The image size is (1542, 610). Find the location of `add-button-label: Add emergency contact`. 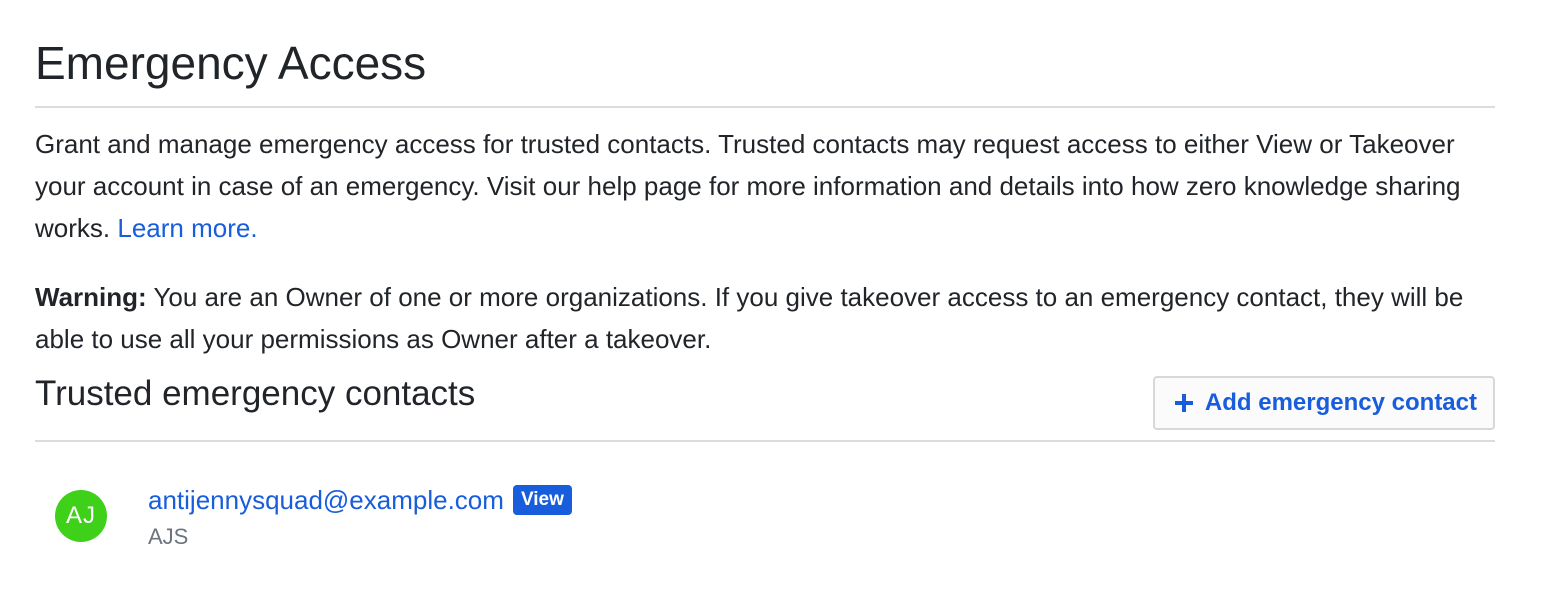

add-button-label: Add emergency contact is located at coordinates (1340, 402).